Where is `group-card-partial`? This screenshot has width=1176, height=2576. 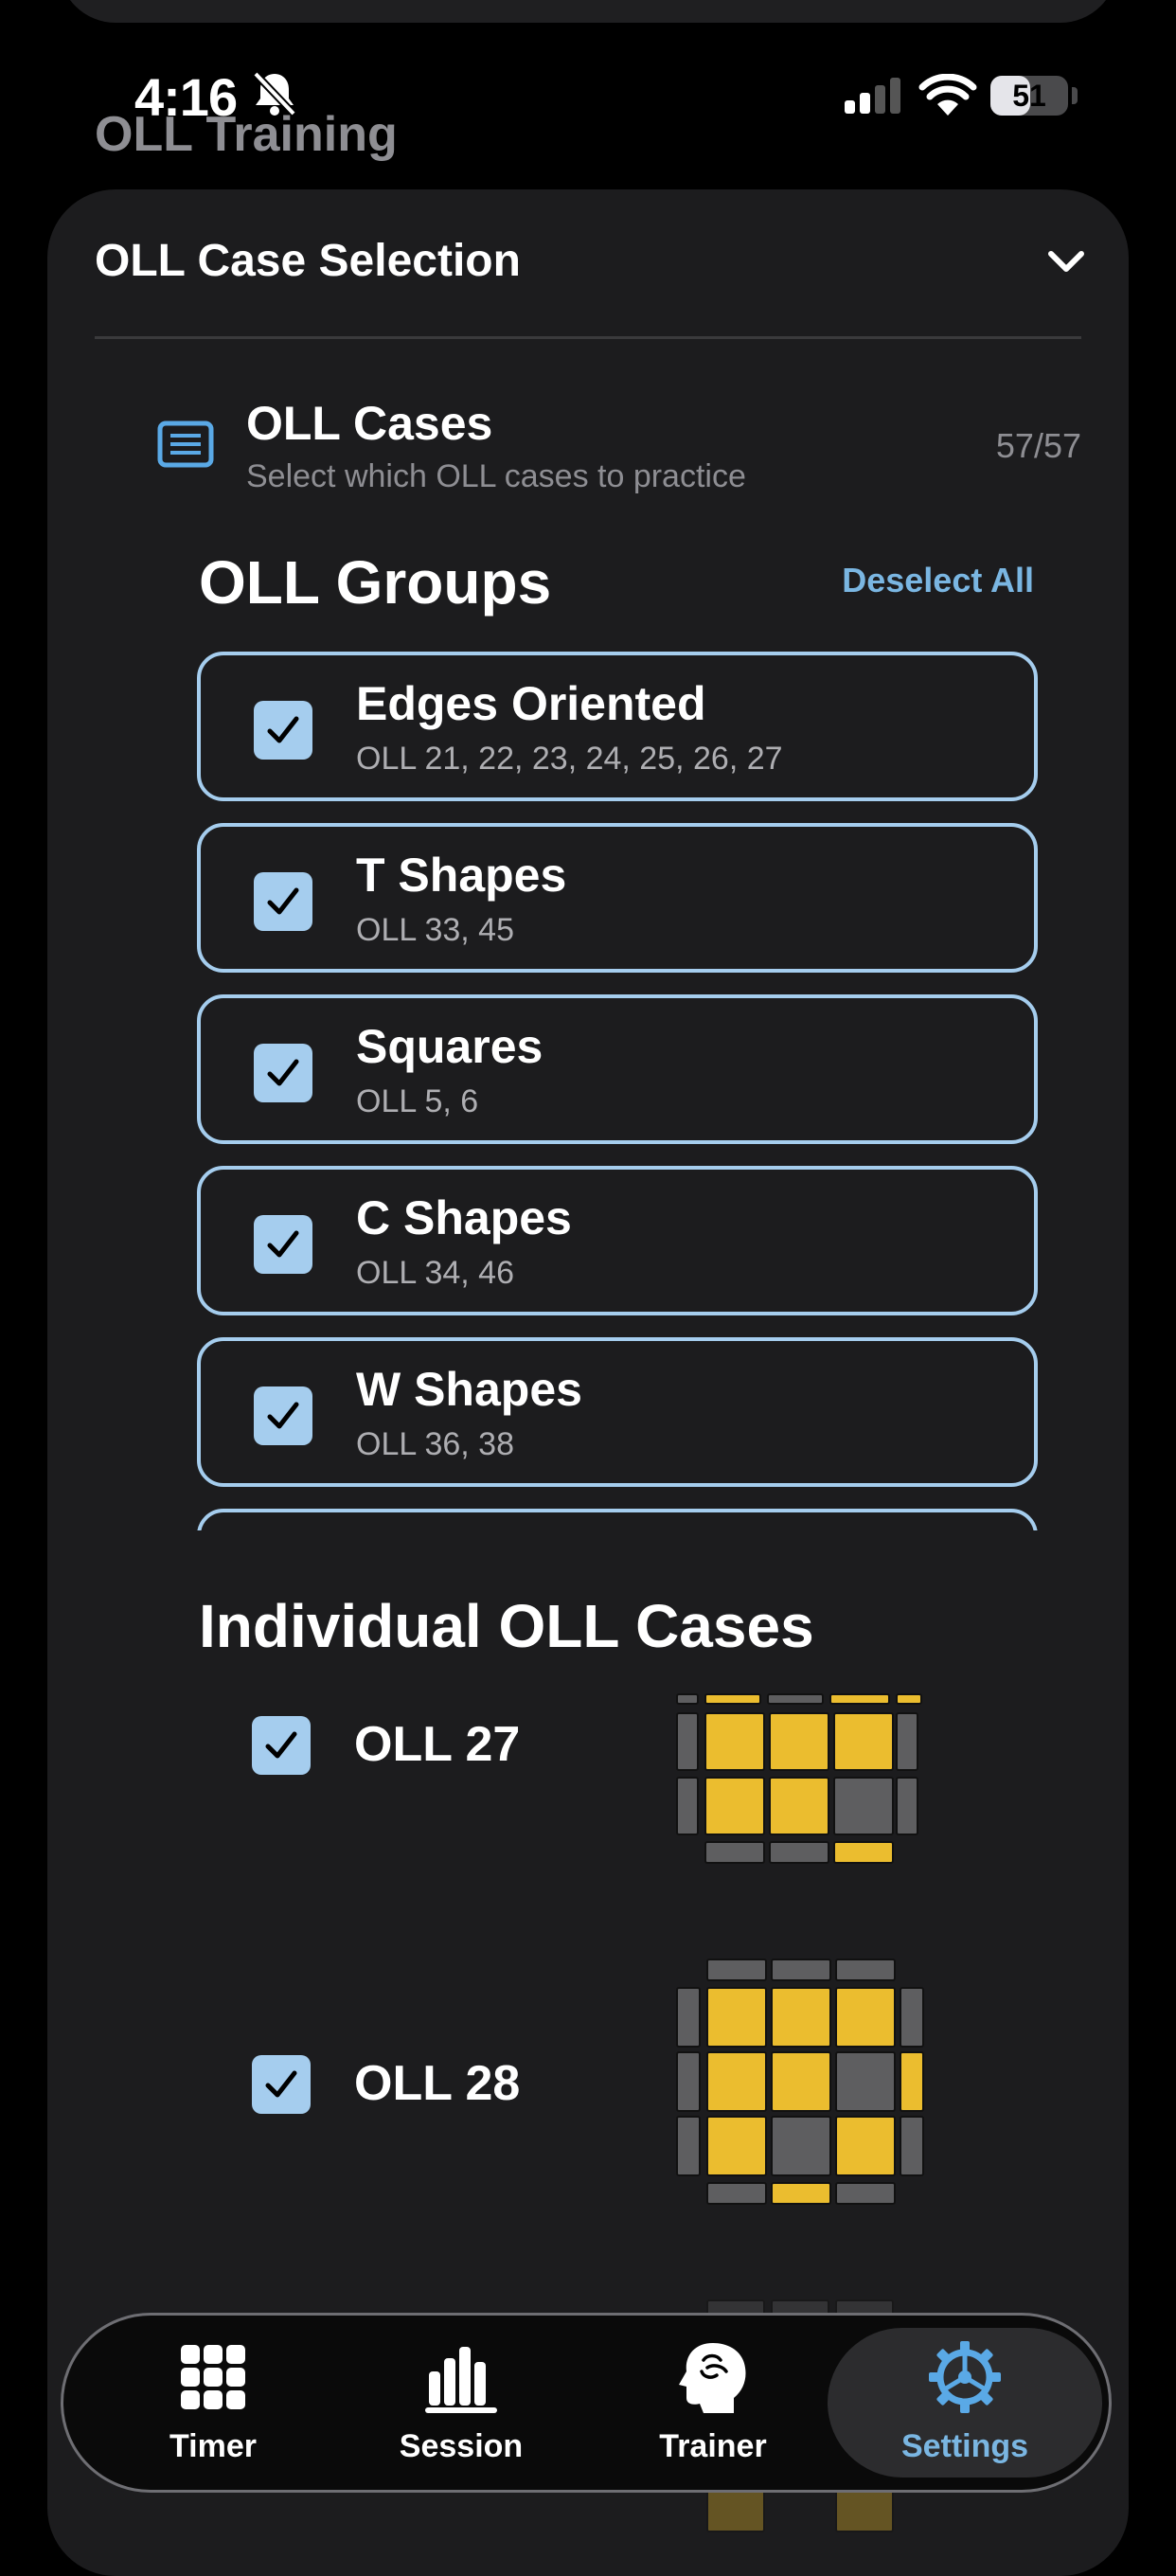
group-card-partial is located at coordinates (617, 1519).